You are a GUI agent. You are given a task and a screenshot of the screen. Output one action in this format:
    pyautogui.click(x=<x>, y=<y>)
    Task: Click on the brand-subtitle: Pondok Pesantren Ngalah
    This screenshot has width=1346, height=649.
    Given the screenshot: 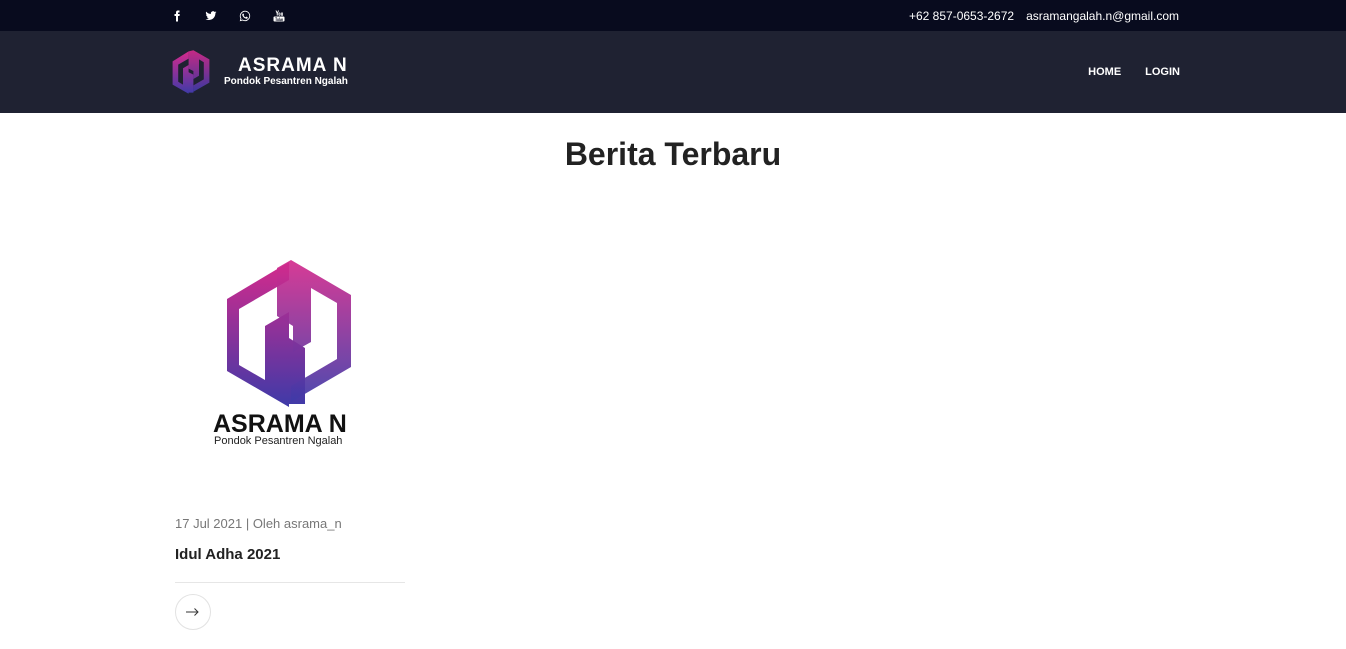 What is the action you would take?
    pyautogui.click(x=286, y=81)
    